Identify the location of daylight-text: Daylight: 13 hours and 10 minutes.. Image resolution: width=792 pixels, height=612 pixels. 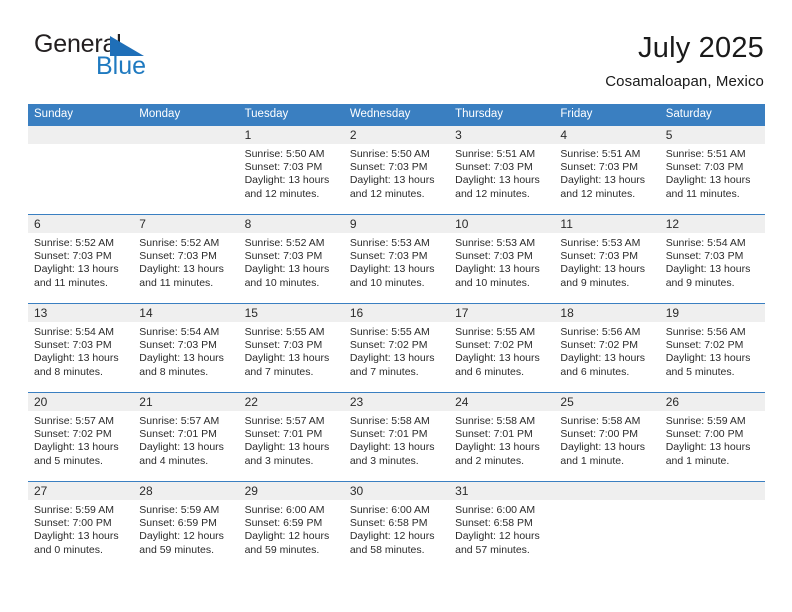
(392, 276).